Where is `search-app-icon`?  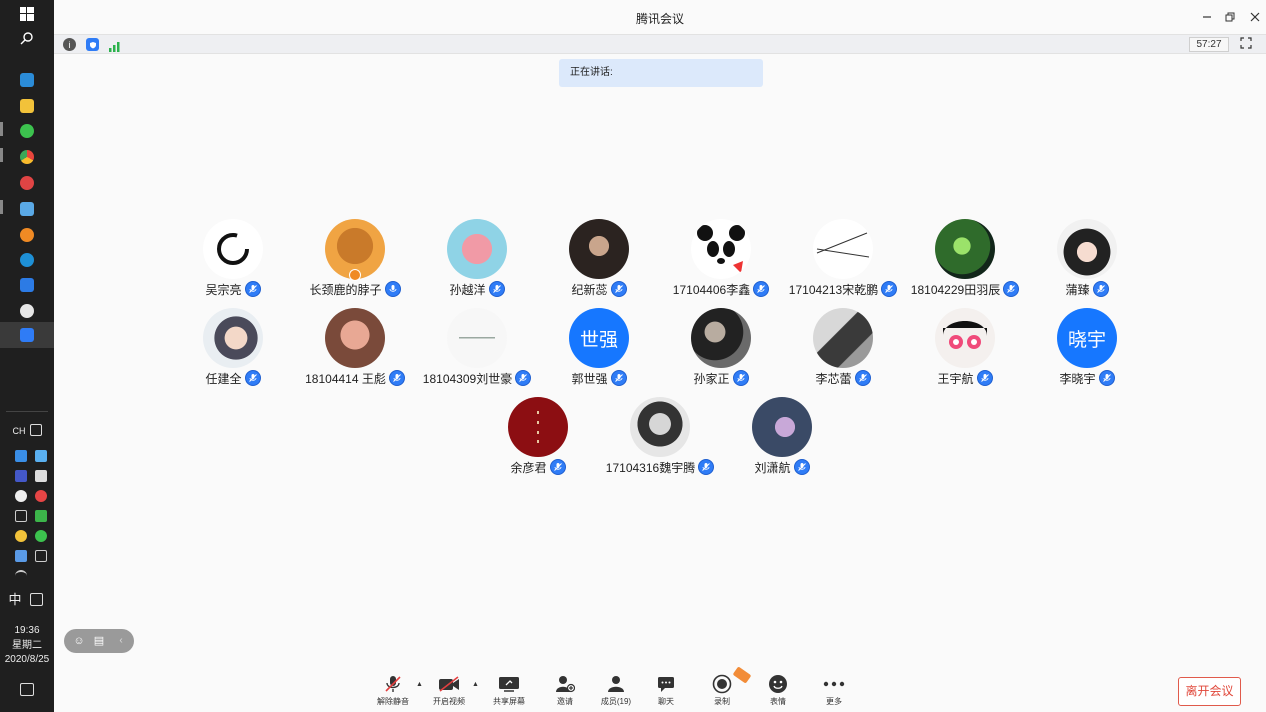 search-app-icon is located at coordinates (27, 235).